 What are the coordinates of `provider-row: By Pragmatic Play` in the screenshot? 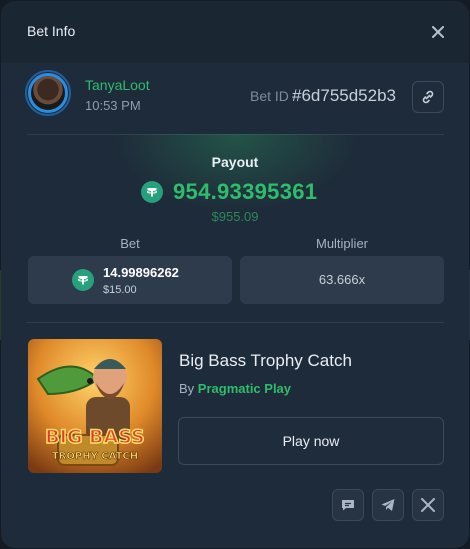 It's located at (235, 388).